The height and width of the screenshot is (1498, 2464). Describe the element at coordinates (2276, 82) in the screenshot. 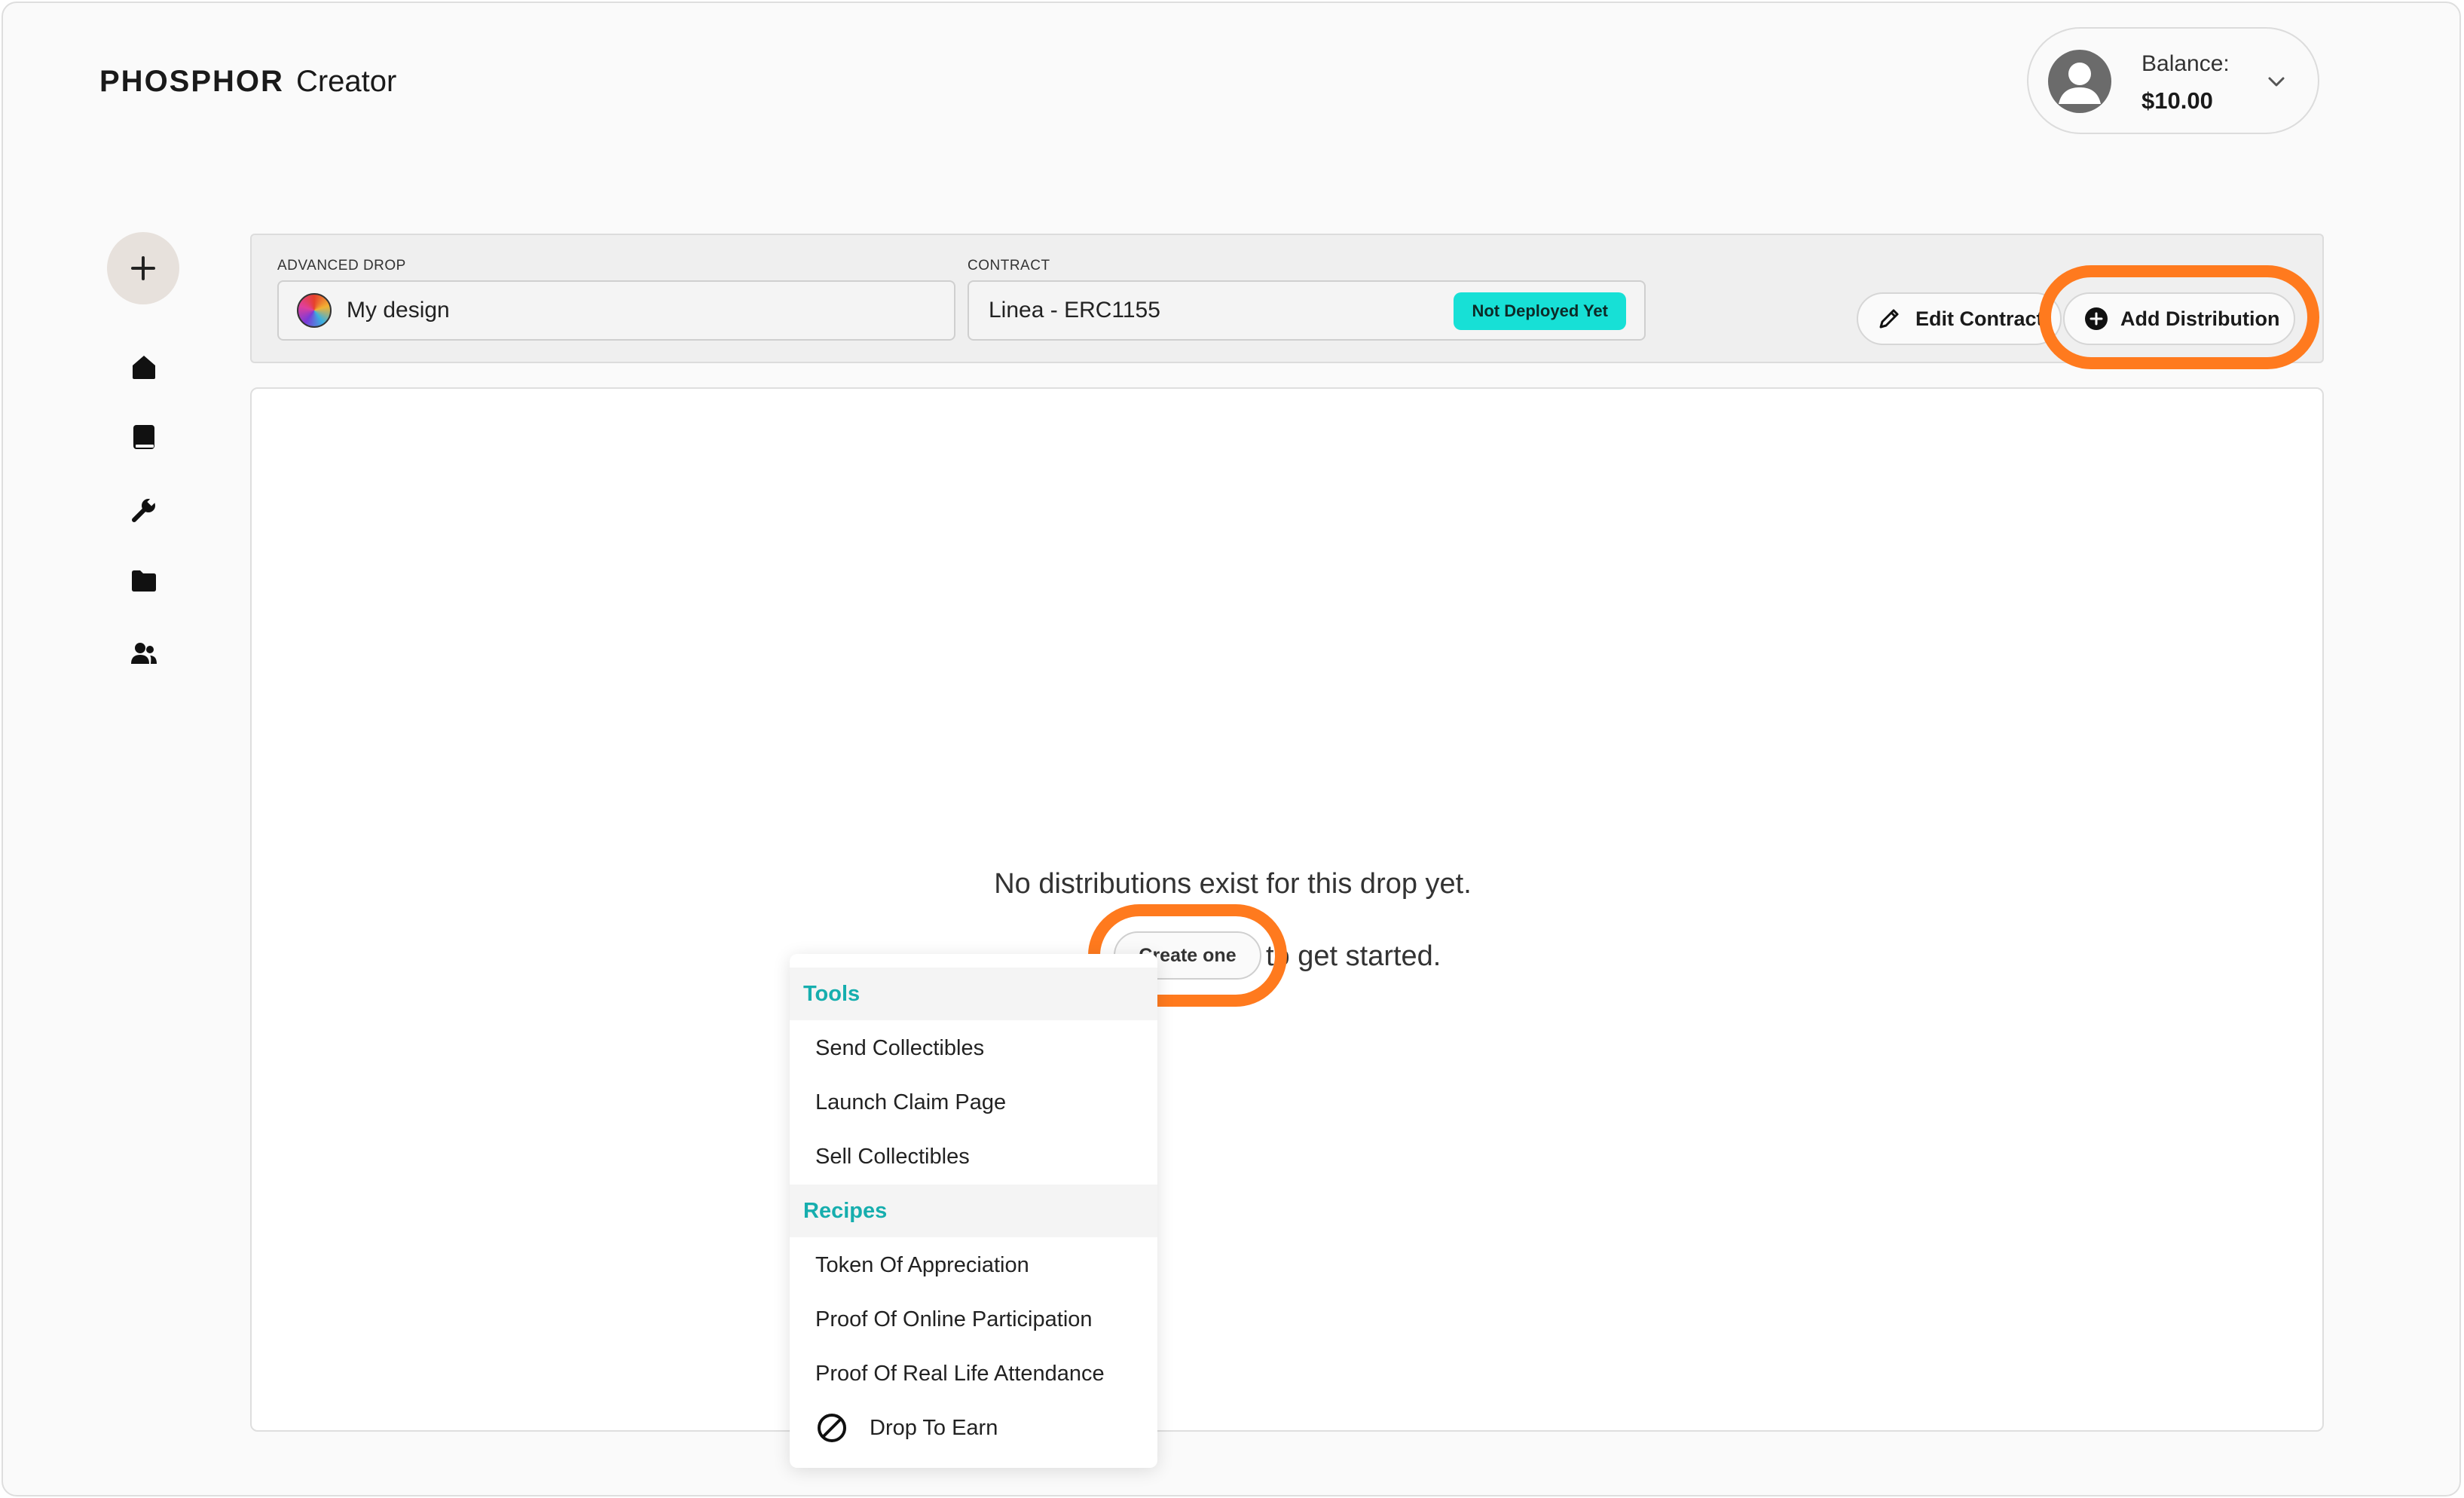

I see `chevron-down-icon` at that location.